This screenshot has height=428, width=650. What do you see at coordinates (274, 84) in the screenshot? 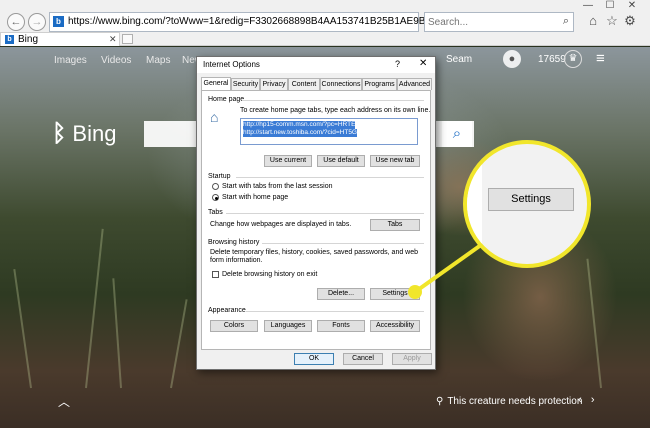
I see `tab-privacy: Privacy` at bounding box center [274, 84].